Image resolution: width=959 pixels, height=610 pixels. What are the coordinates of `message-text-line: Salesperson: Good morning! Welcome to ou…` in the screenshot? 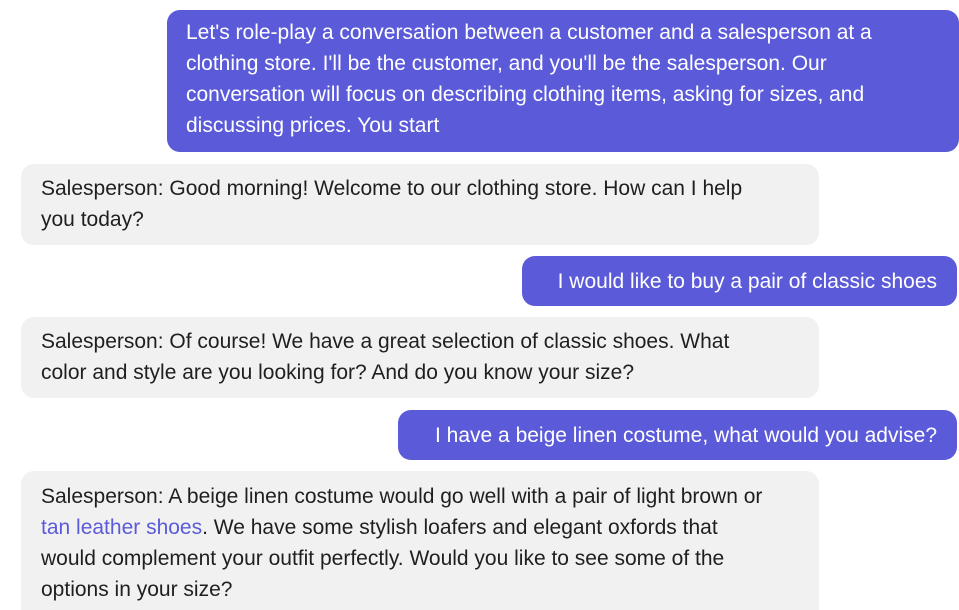 It's located at (392, 188).